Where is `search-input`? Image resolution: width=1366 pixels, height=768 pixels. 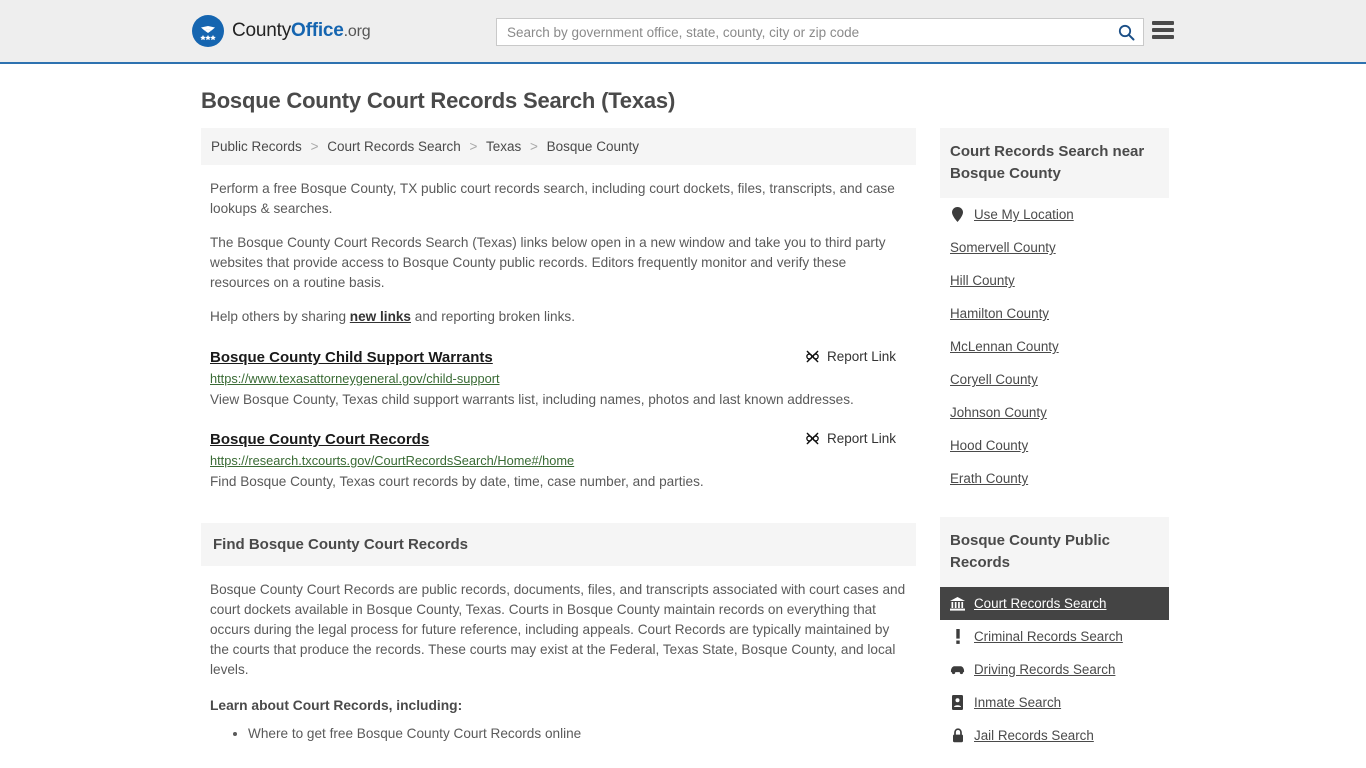
search-input is located at coordinates (803, 32).